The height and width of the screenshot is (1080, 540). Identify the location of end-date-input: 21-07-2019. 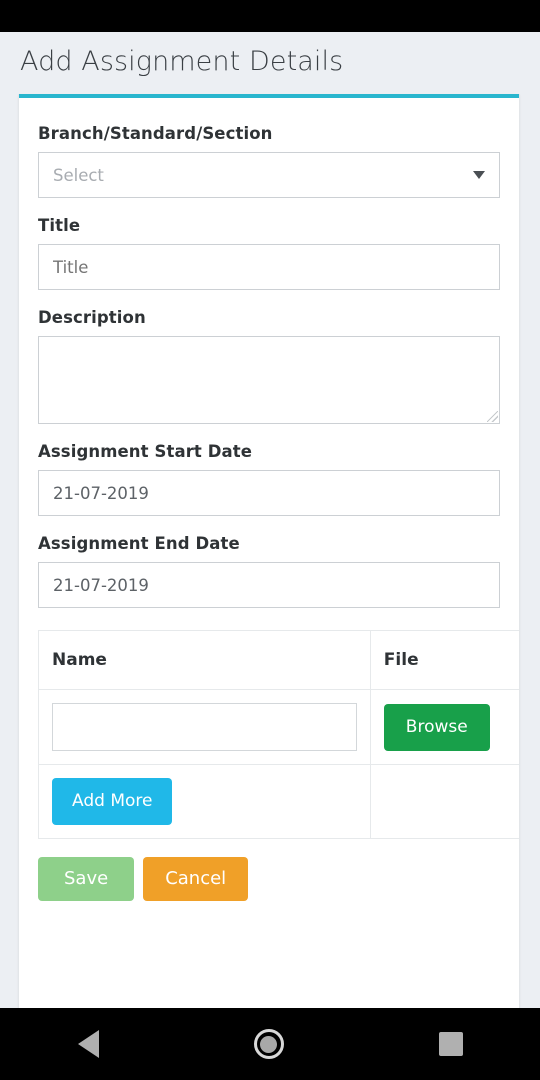
(269, 585).